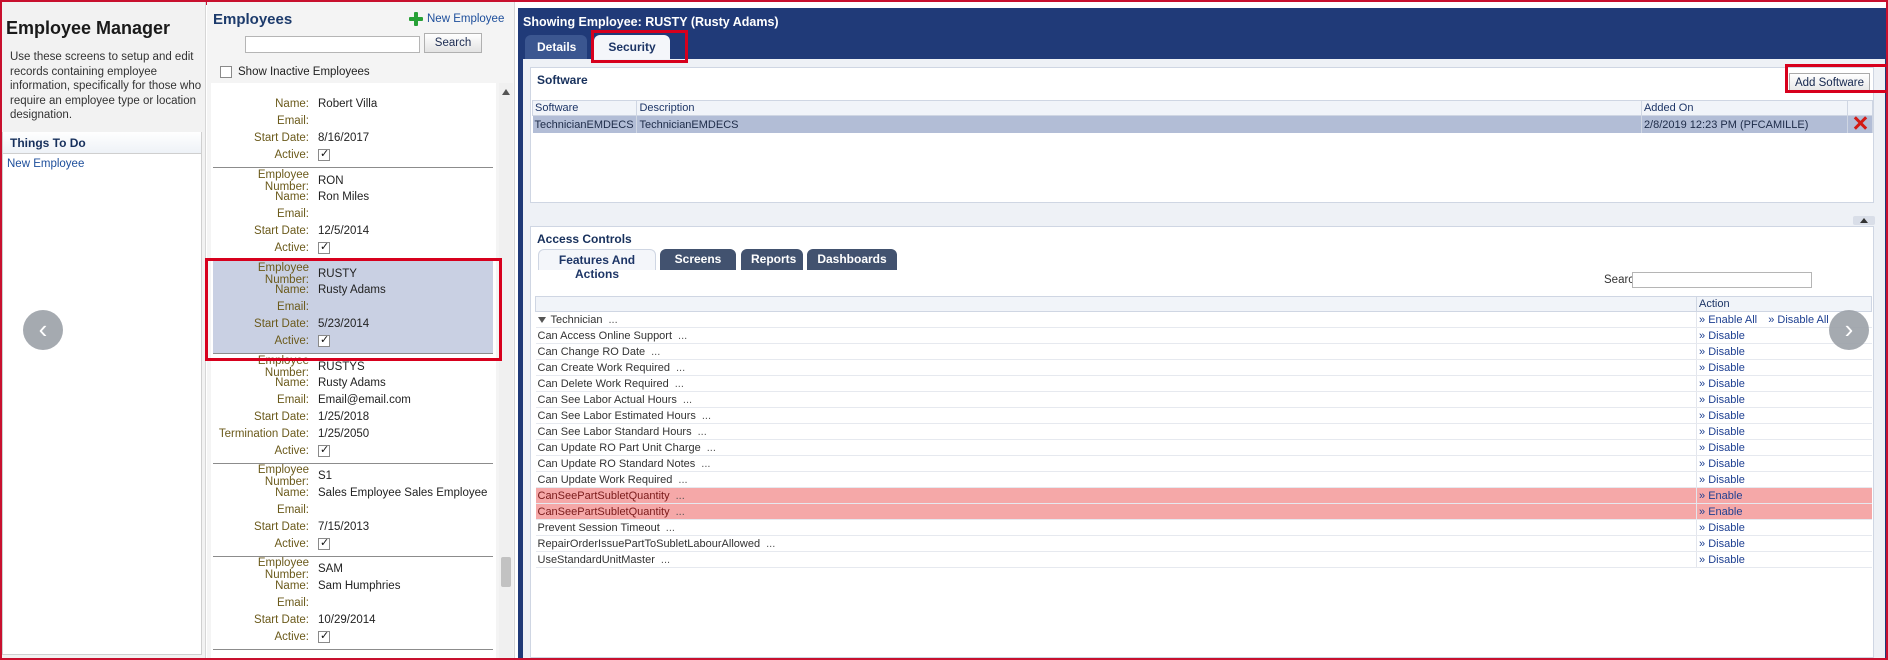  Describe the element at coordinates (1860, 123) in the screenshot. I see `delete-x-icon` at that location.